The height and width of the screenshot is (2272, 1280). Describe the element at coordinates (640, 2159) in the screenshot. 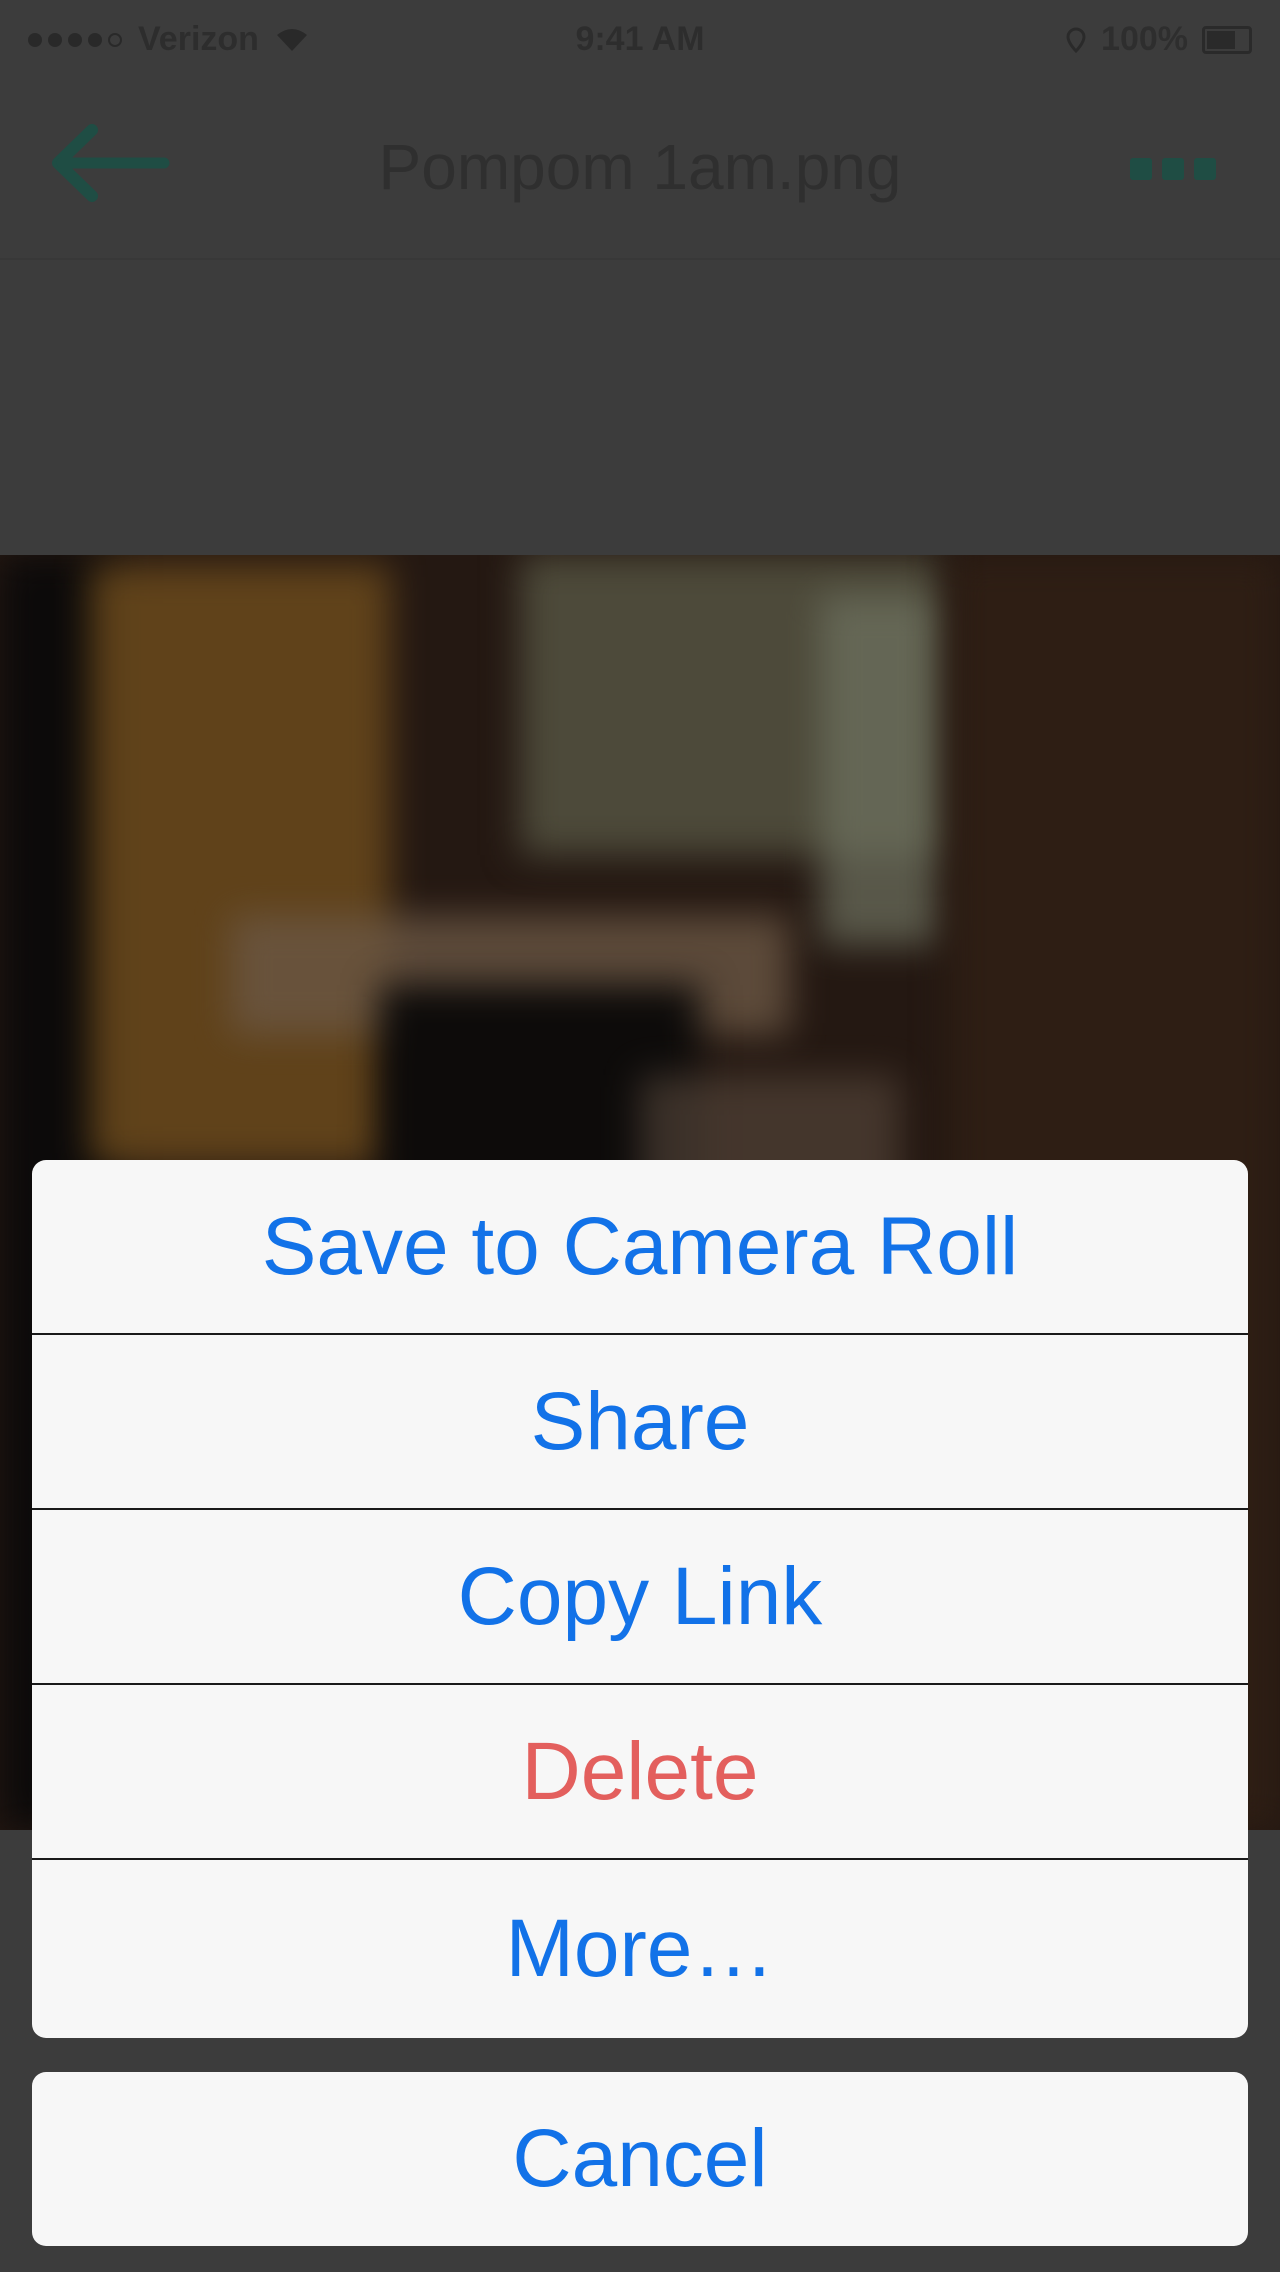

I see `cancel-button: Cancel` at that location.